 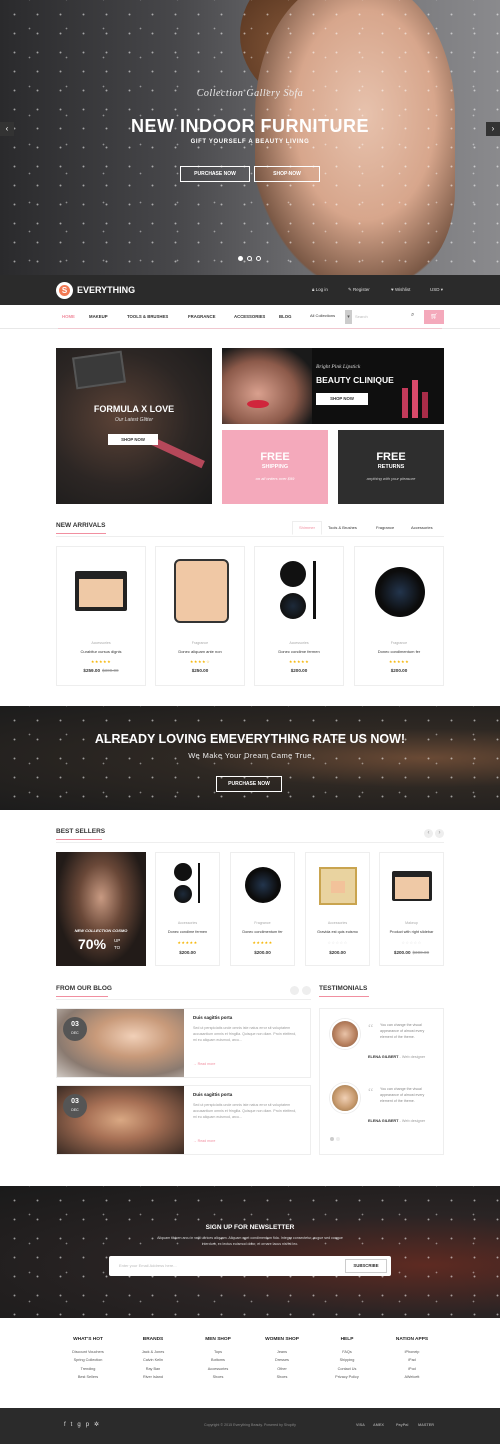 I want to click on hero-next-icon: ›, so click(x=493, y=129).